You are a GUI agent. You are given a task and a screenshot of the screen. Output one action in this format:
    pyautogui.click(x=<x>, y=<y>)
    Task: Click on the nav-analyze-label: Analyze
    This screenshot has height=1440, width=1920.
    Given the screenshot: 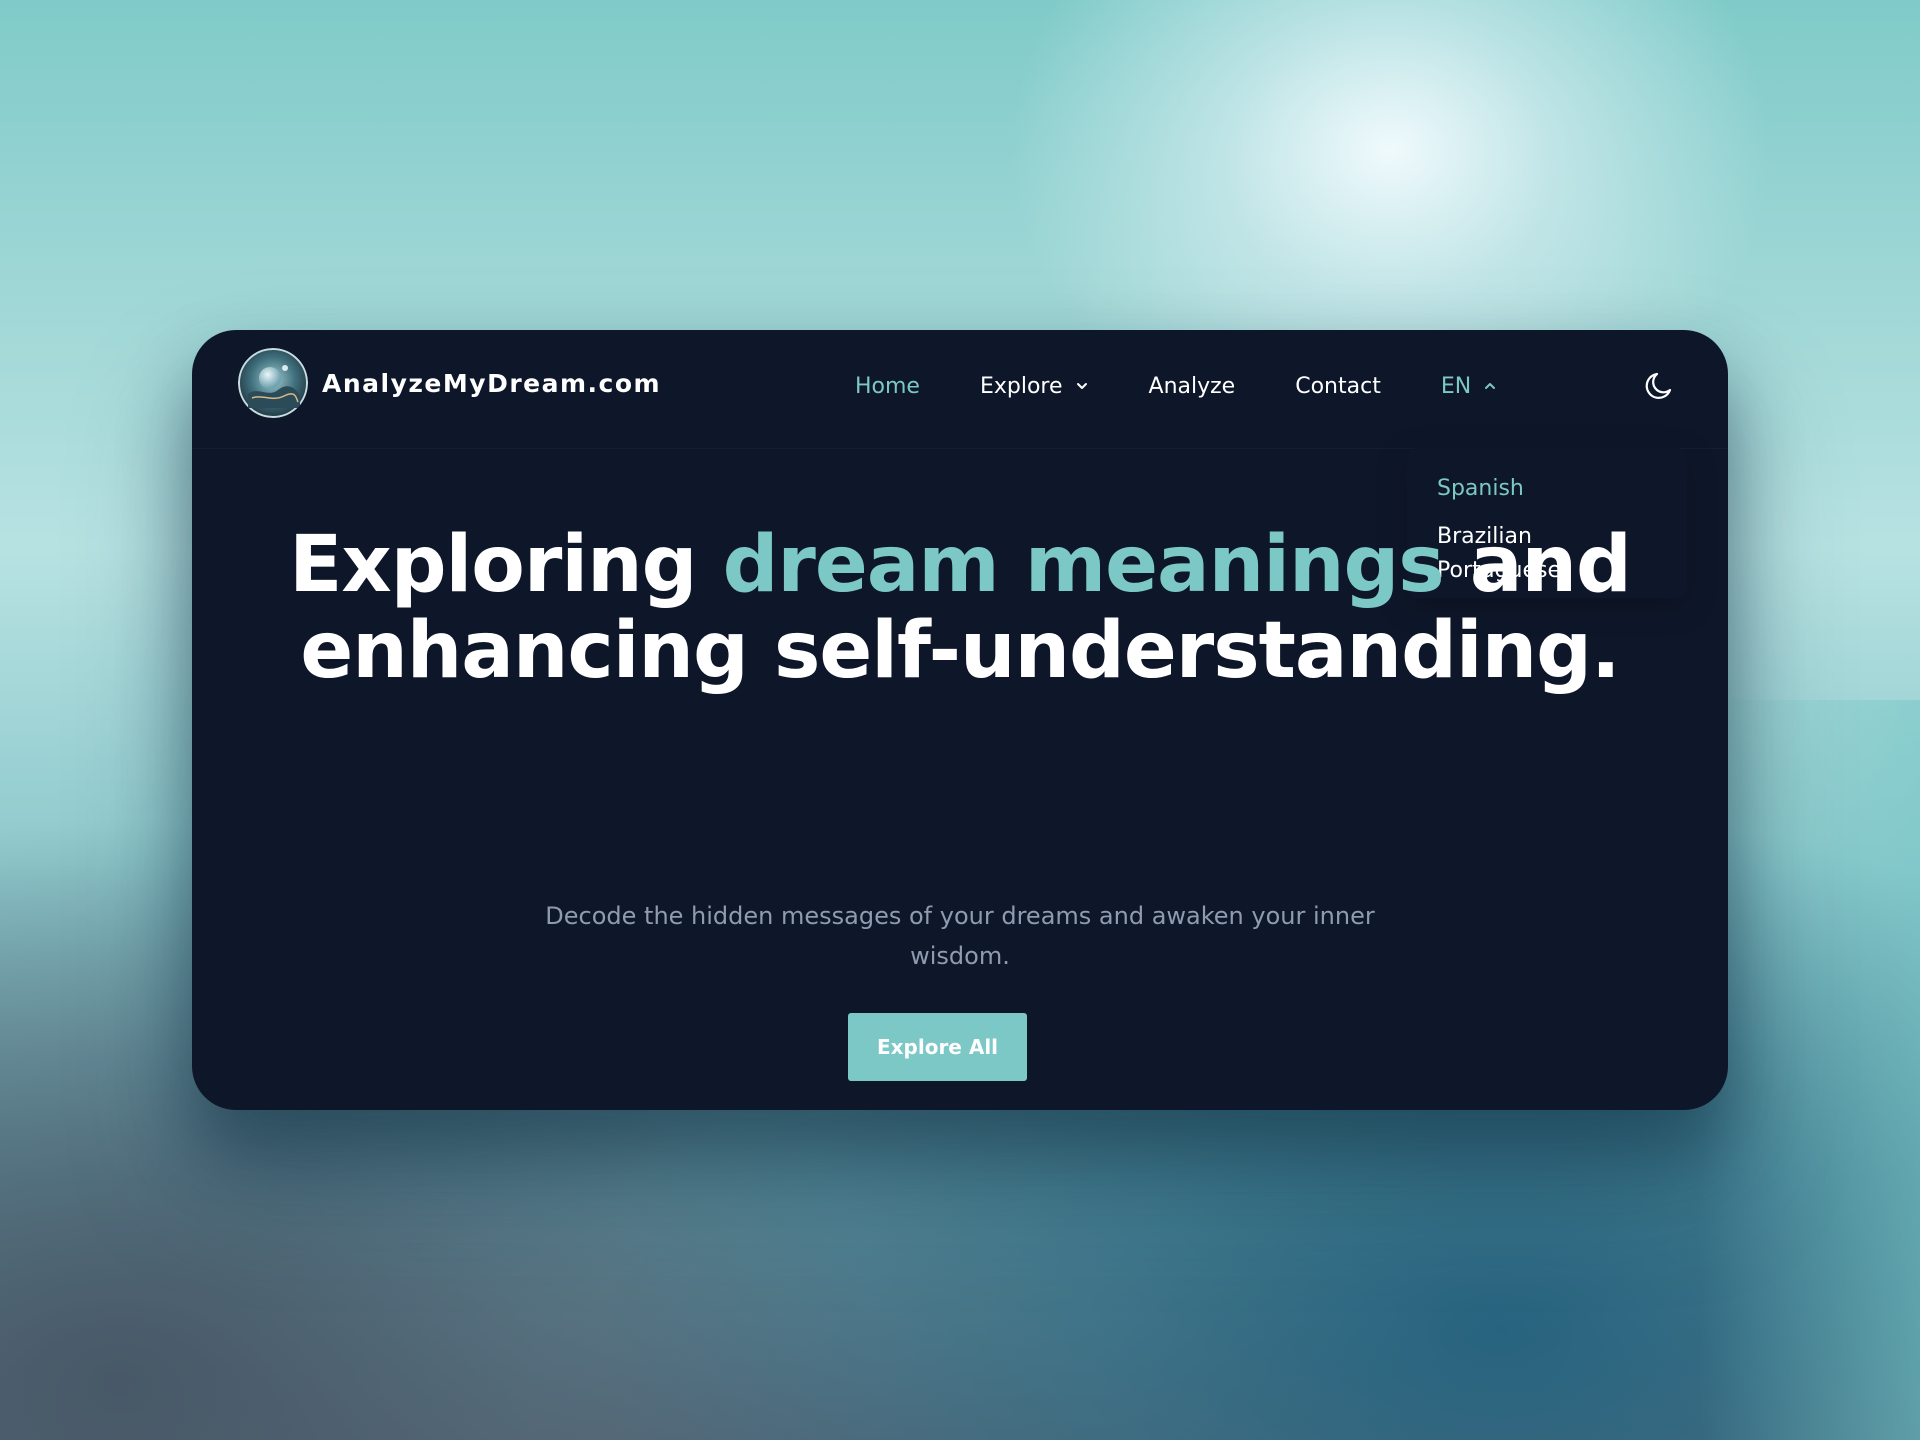 What is the action you would take?
    pyautogui.click(x=1192, y=386)
    